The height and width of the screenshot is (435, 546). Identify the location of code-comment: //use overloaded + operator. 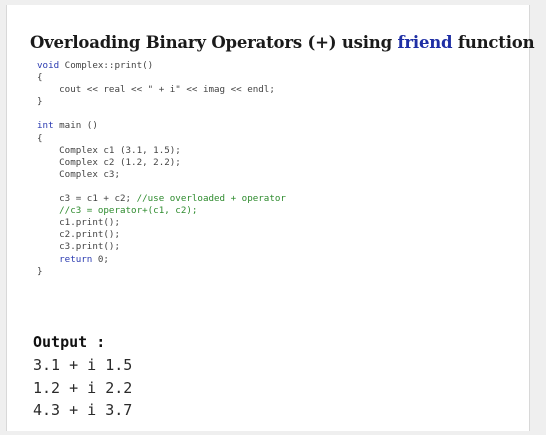
(211, 199).